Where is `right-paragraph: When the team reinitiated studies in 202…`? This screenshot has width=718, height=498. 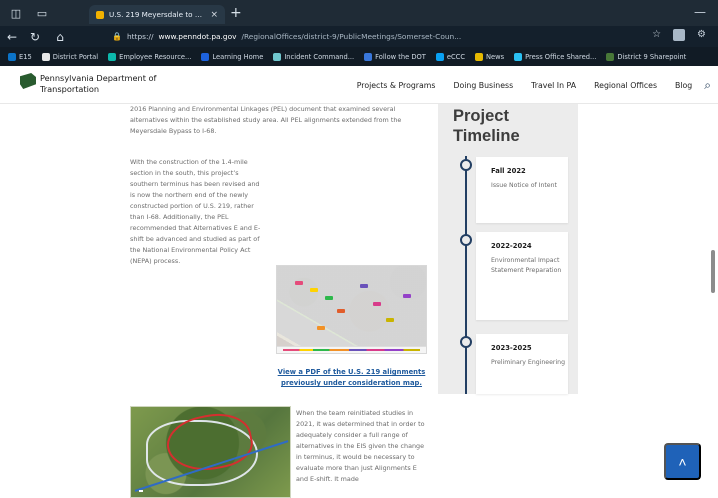 right-paragraph: When the team reinitiated studies in 202… is located at coordinates (360, 446).